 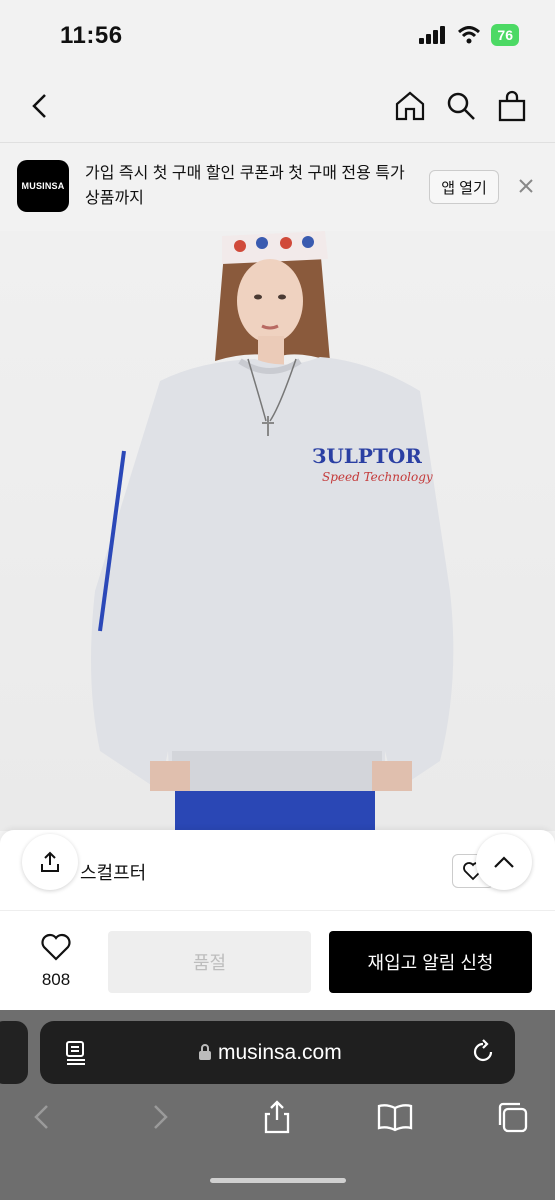 I want to click on bookmarks-icon, so click(x=395, y=1117).